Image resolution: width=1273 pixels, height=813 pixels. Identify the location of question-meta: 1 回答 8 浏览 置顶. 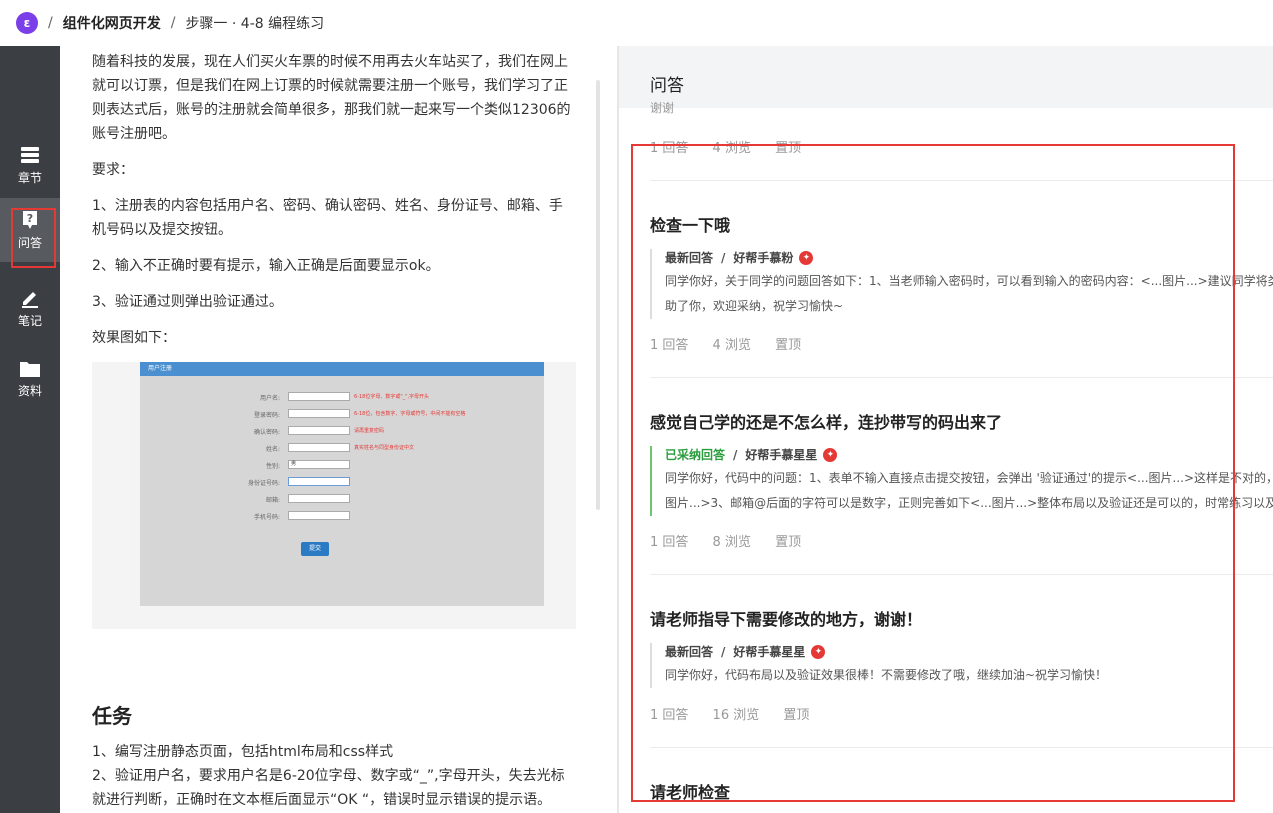
(735, 540).